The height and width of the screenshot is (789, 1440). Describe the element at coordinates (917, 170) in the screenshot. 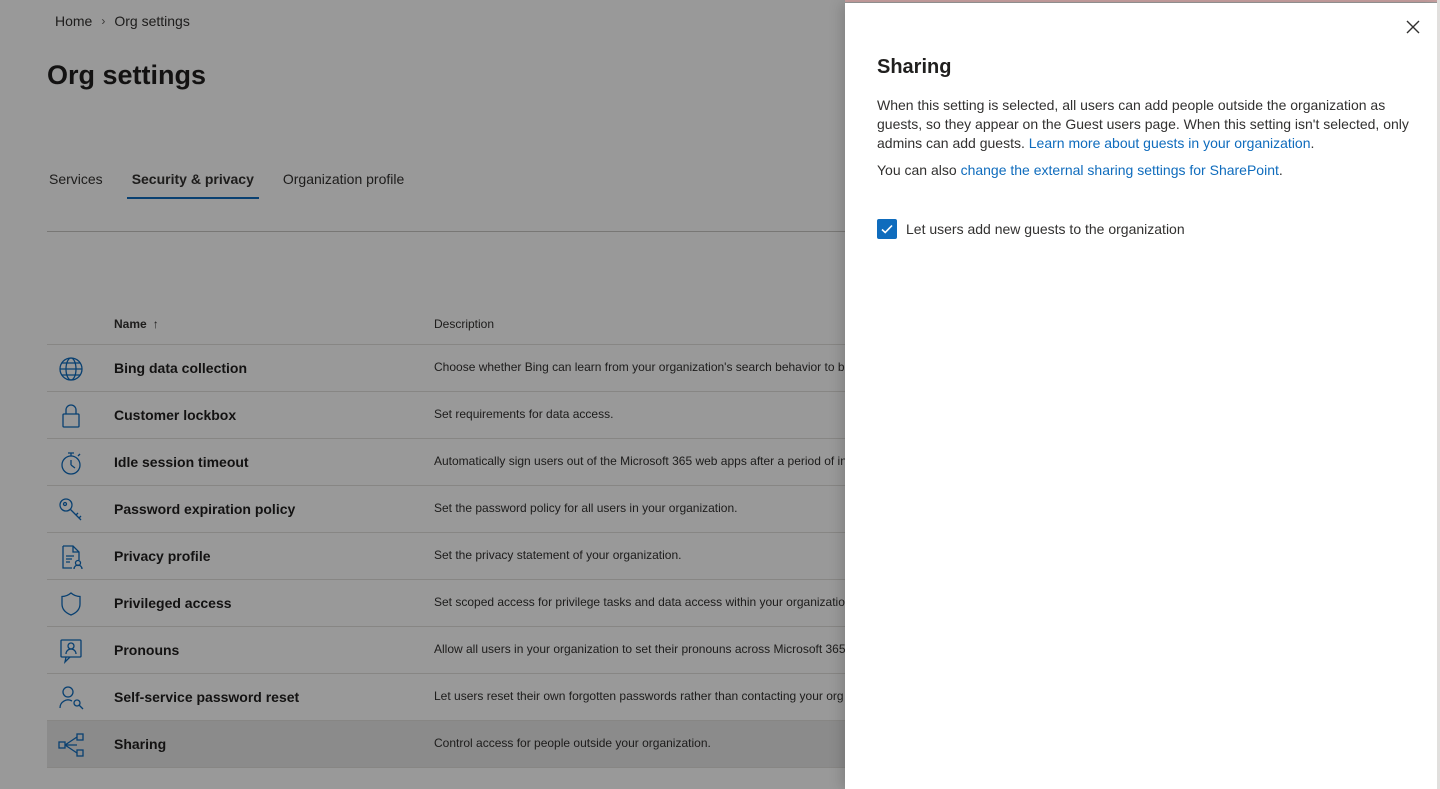

I see `panel-sharepoint-prefix: You can also` at that location.